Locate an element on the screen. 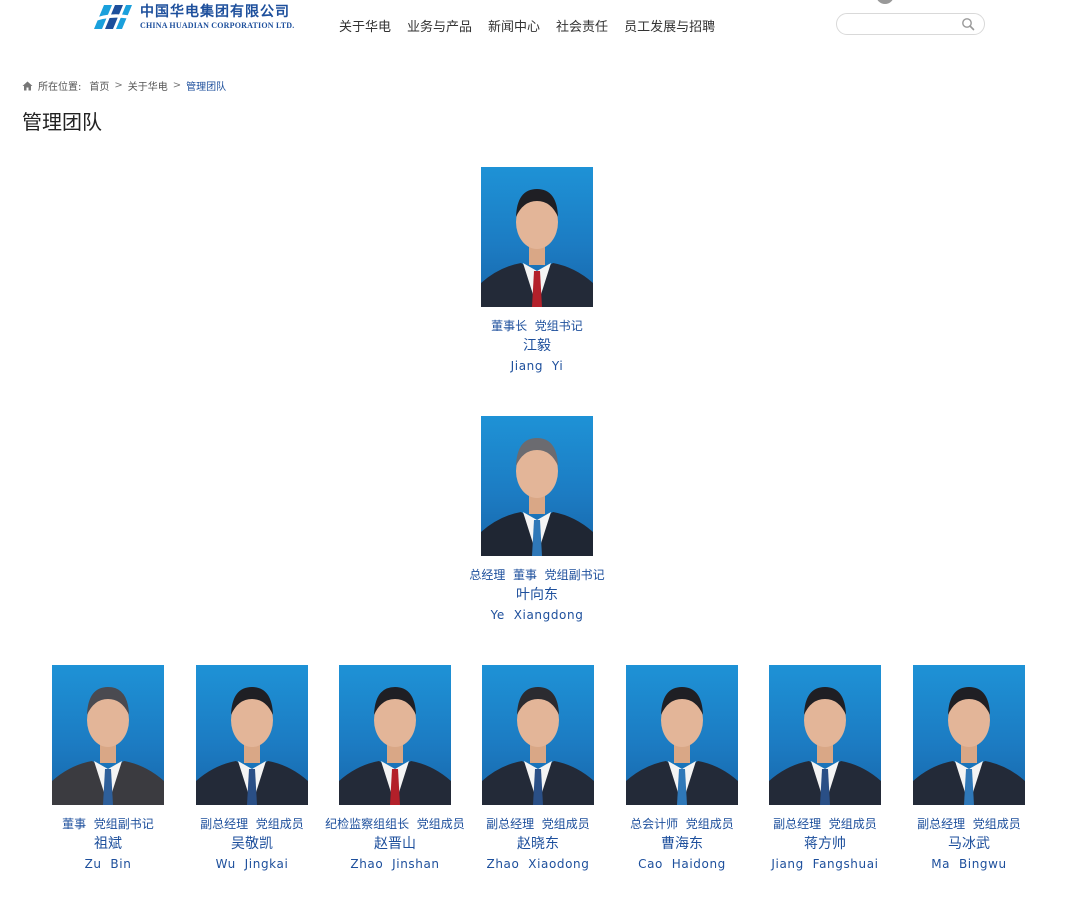  breadcrumb-home: 首页 is located at coordinates (99, 85).